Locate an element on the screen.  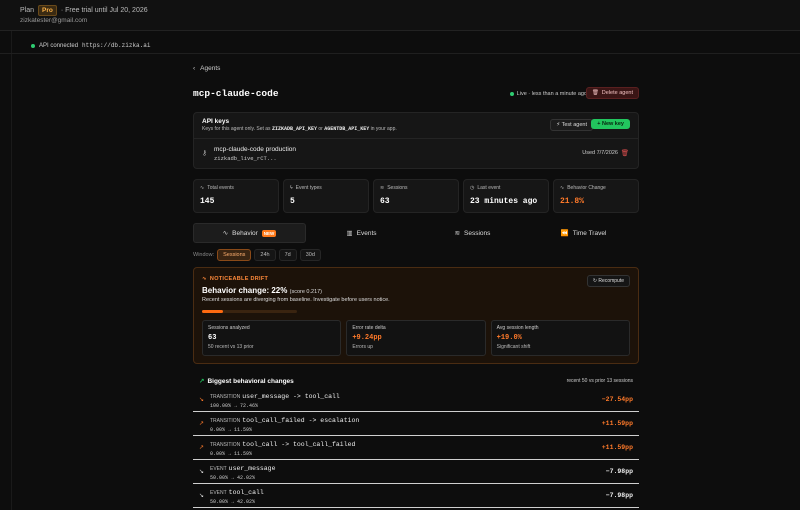
change-title: EVENT user_message is located at coordinates (242, 468).